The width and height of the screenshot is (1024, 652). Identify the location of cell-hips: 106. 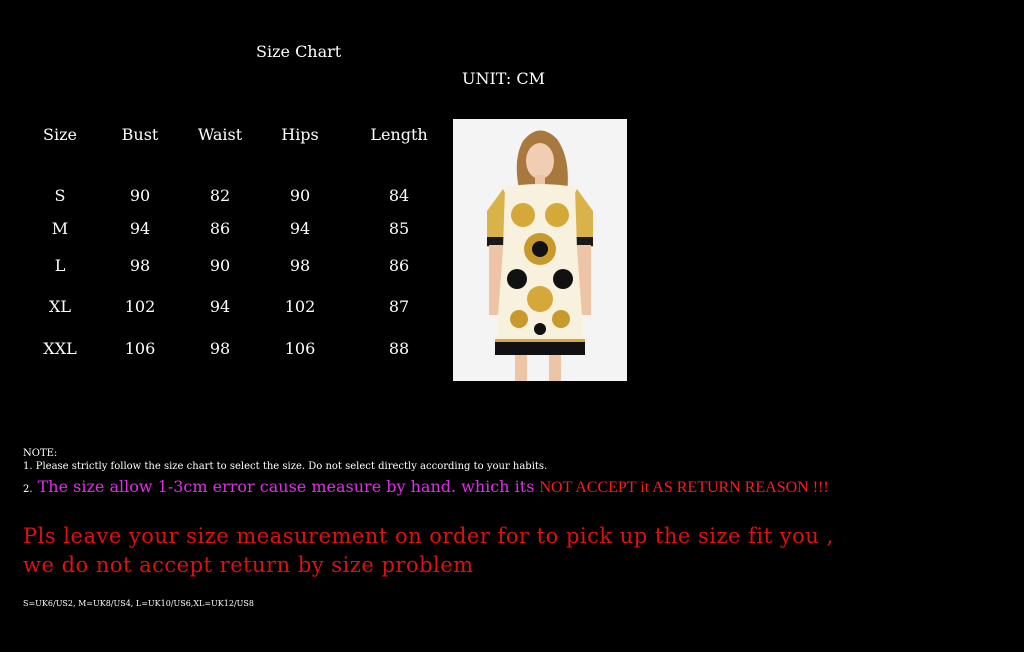
(300, 348).